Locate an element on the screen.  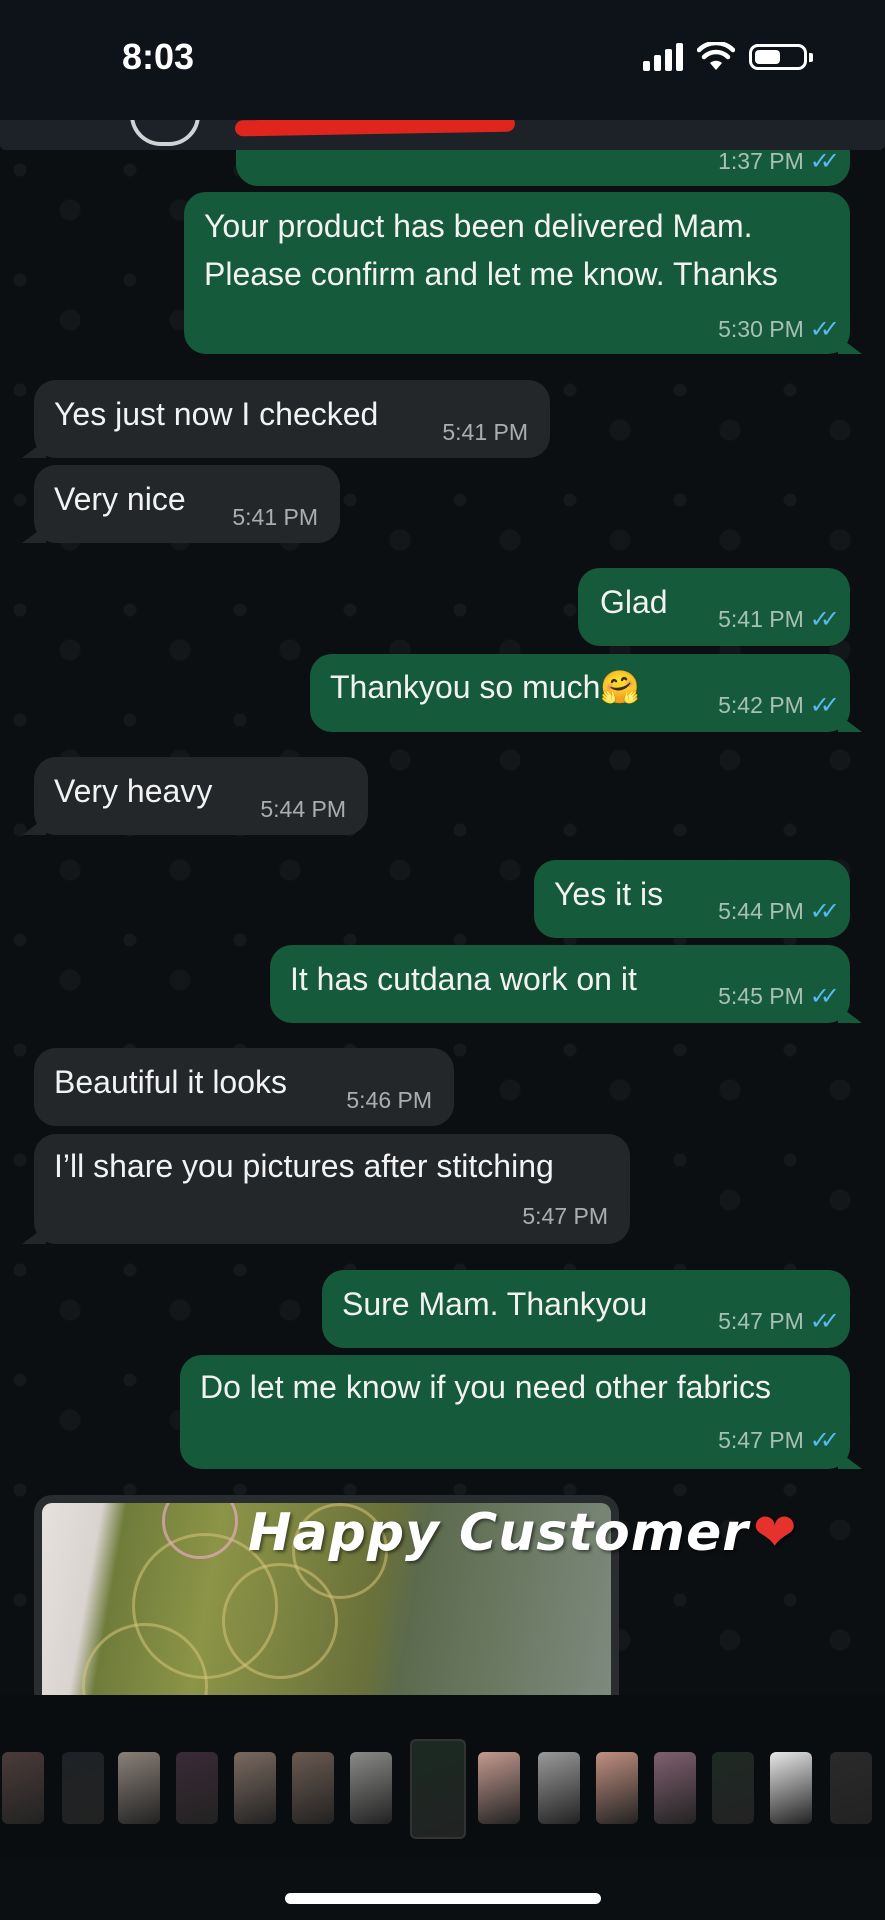
message-time: 5:44 PM is located at coordinates (303, 809).